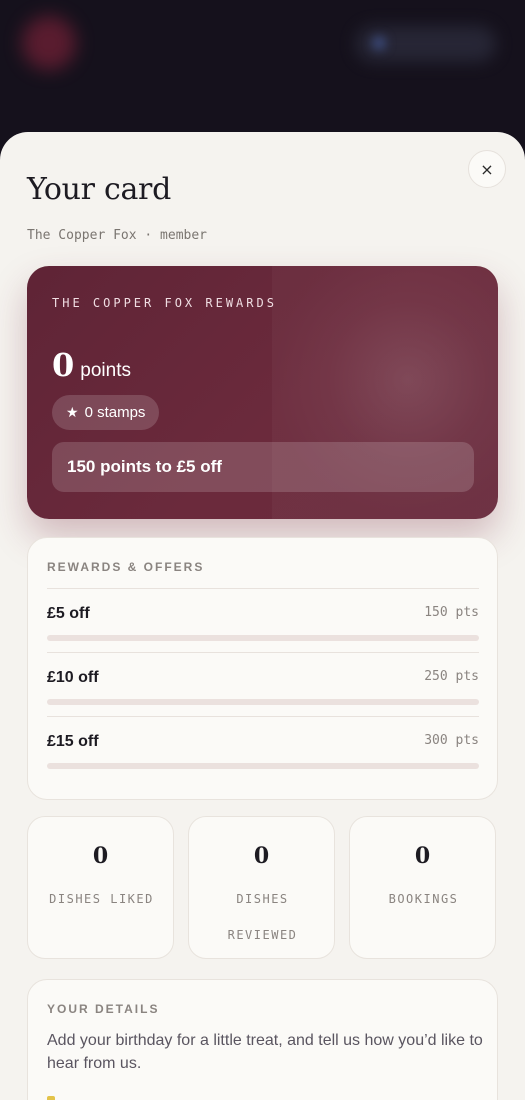  I want to click on reward-name: £10 off, so click(73, 677).